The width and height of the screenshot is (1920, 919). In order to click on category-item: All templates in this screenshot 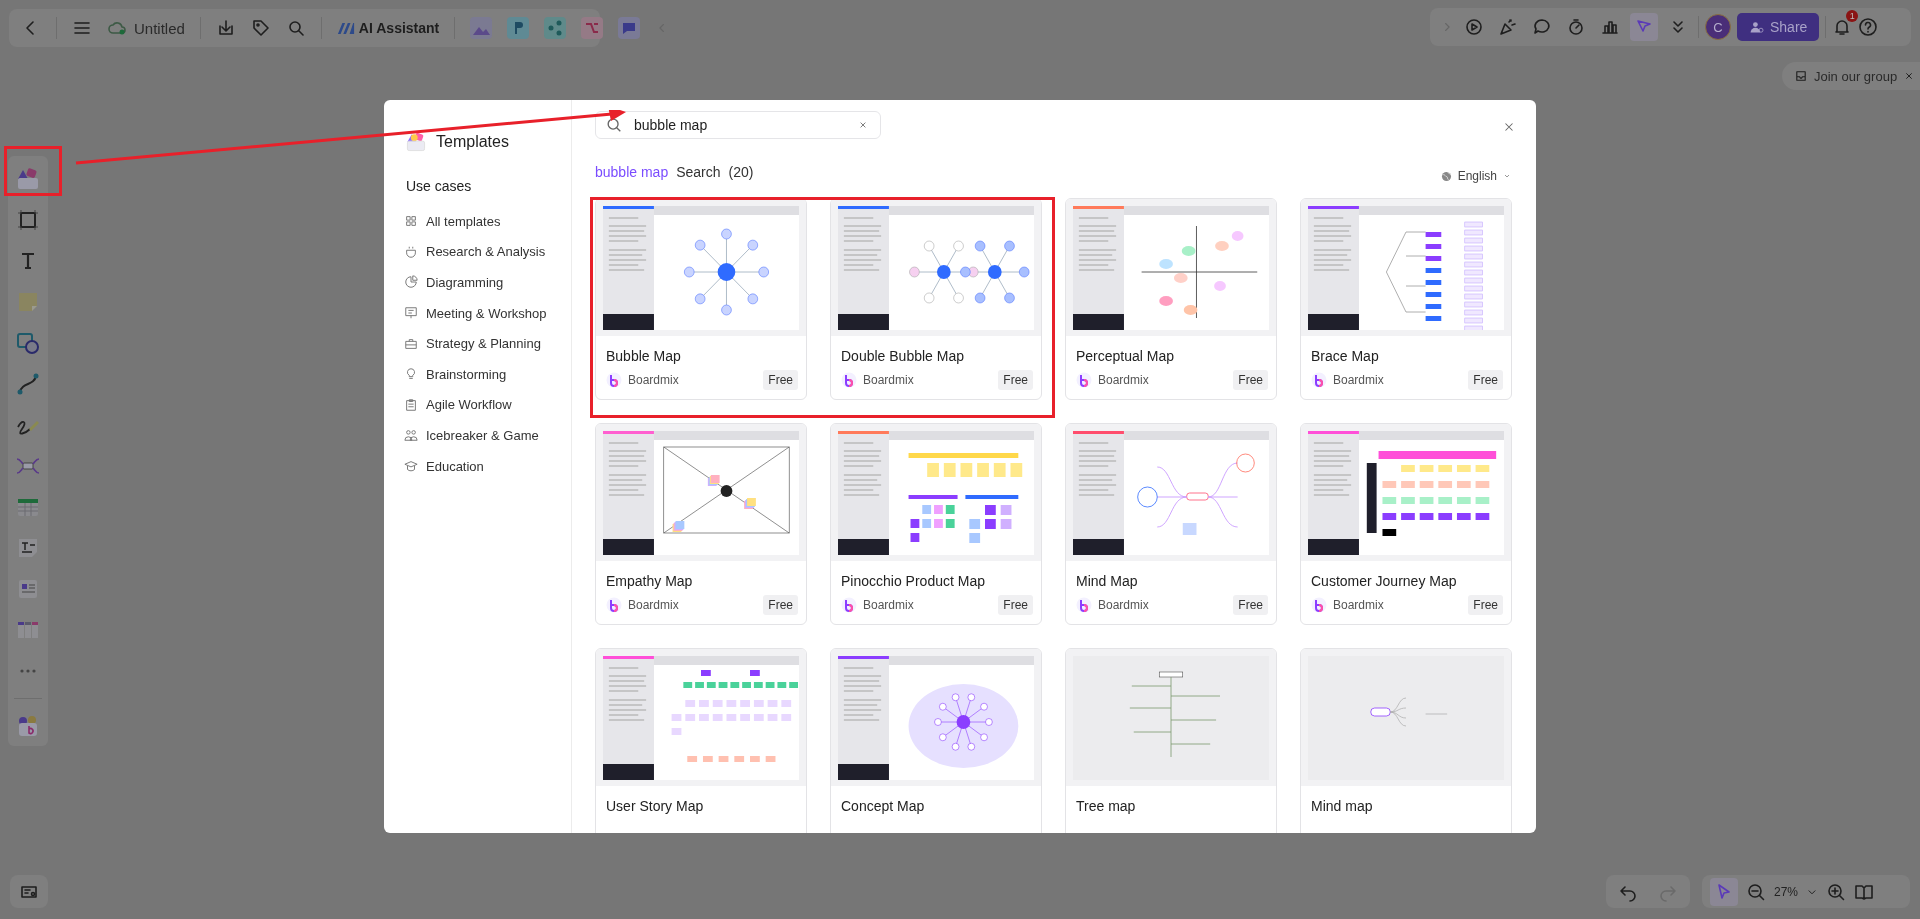, I will do `click(487, 221)`.